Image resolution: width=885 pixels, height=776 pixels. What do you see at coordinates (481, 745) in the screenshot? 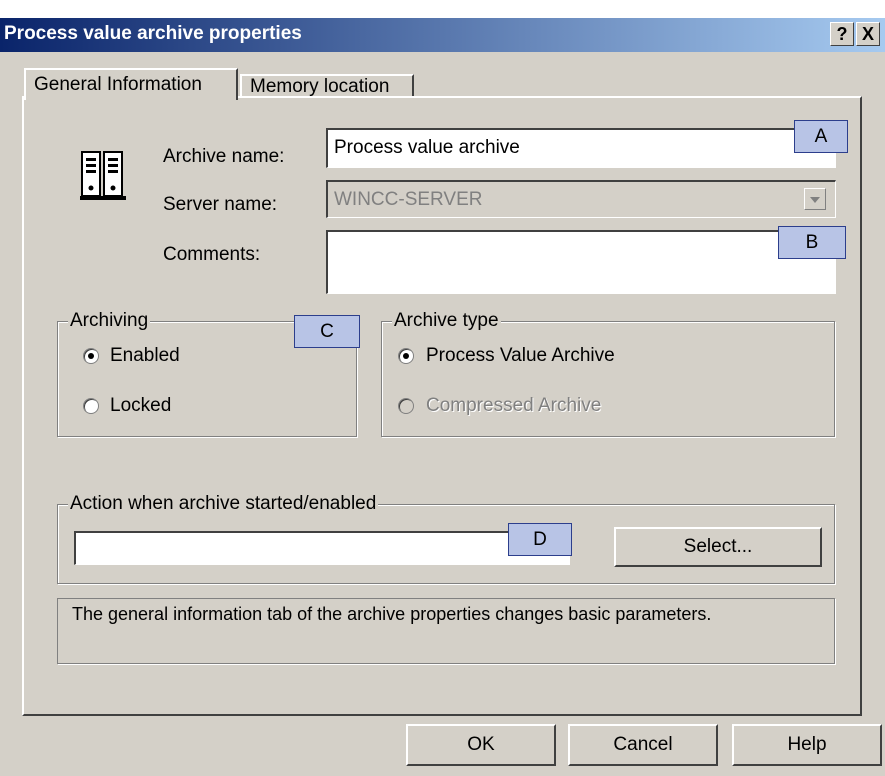
I see `ok-button: OK` at bounding box center [481, 745].